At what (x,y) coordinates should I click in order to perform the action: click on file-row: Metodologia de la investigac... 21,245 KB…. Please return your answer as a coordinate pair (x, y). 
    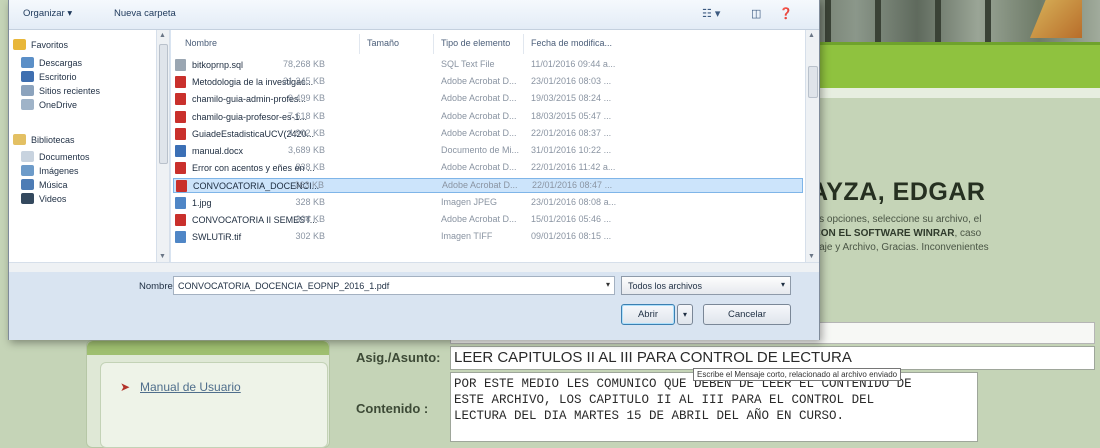
    Looking at the image, I should click on (488, 82).